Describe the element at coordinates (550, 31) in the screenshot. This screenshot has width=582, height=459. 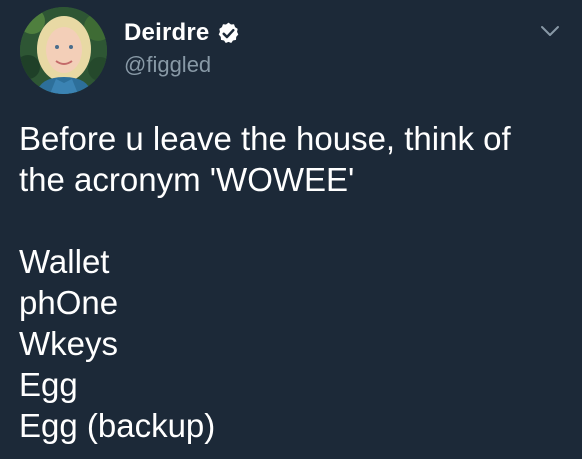
I see `chevron-down-icon` at that location.